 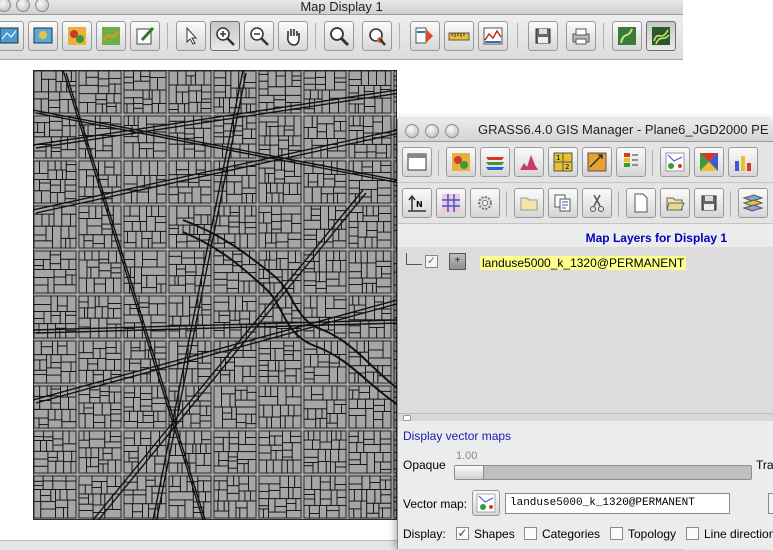 I want to click on display-map-icon, so click(x=9, y=35).